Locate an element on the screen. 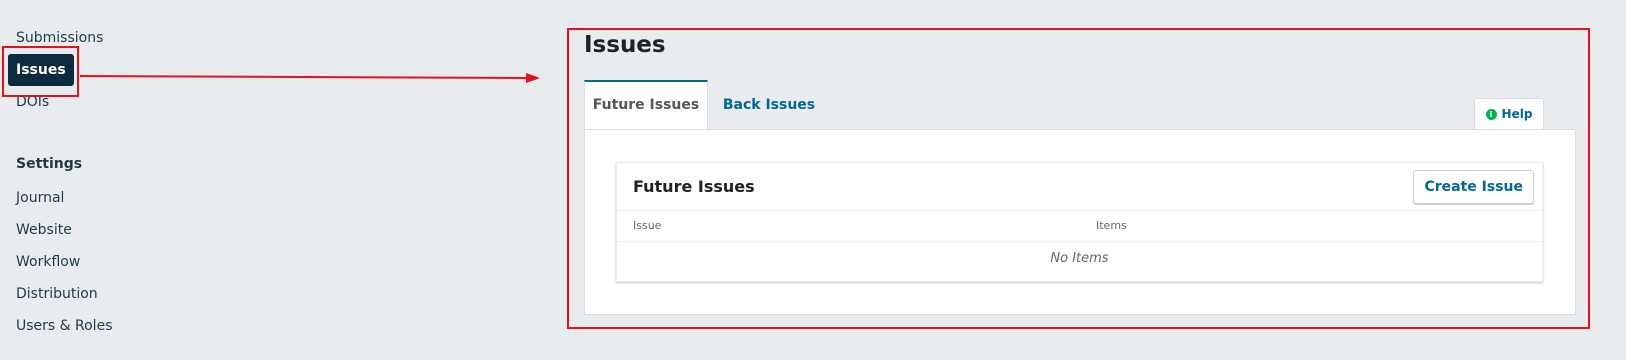 The width and height of the screenshot is (1626, 360). grid-header-row: Issue Items is located at coordinates (1079, 226).